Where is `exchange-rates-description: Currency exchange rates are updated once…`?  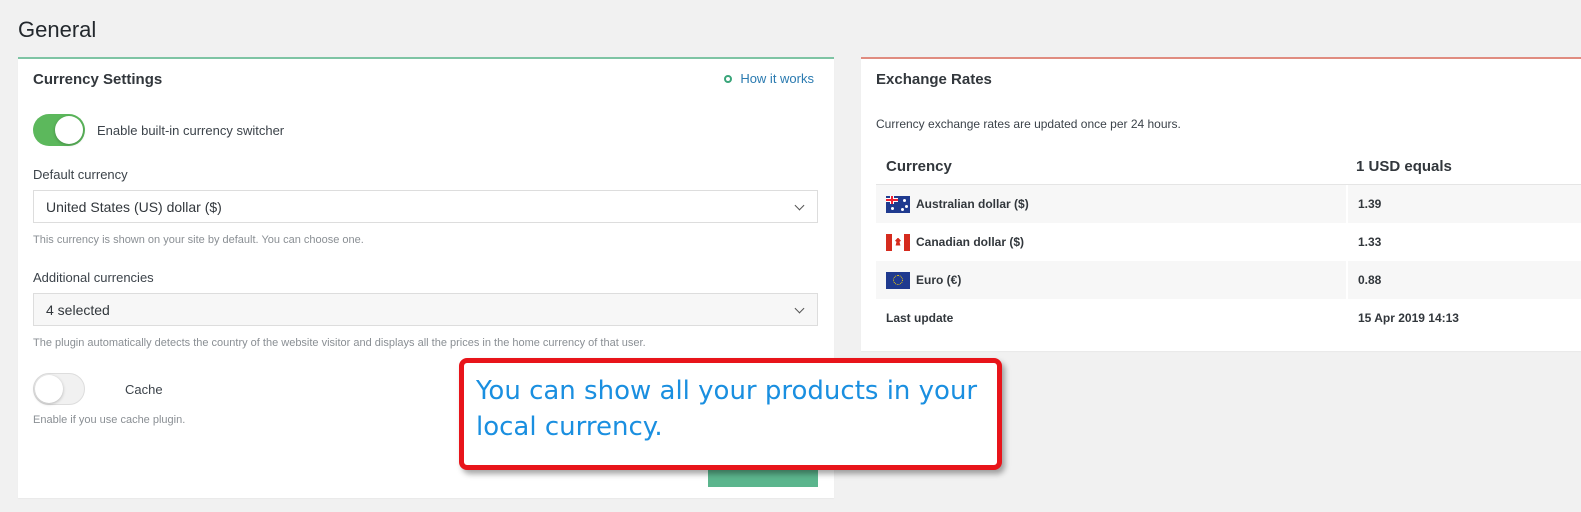
exchange-rates-description: Currency exchange rates are updated once… is located at coordinates (1028, 124).